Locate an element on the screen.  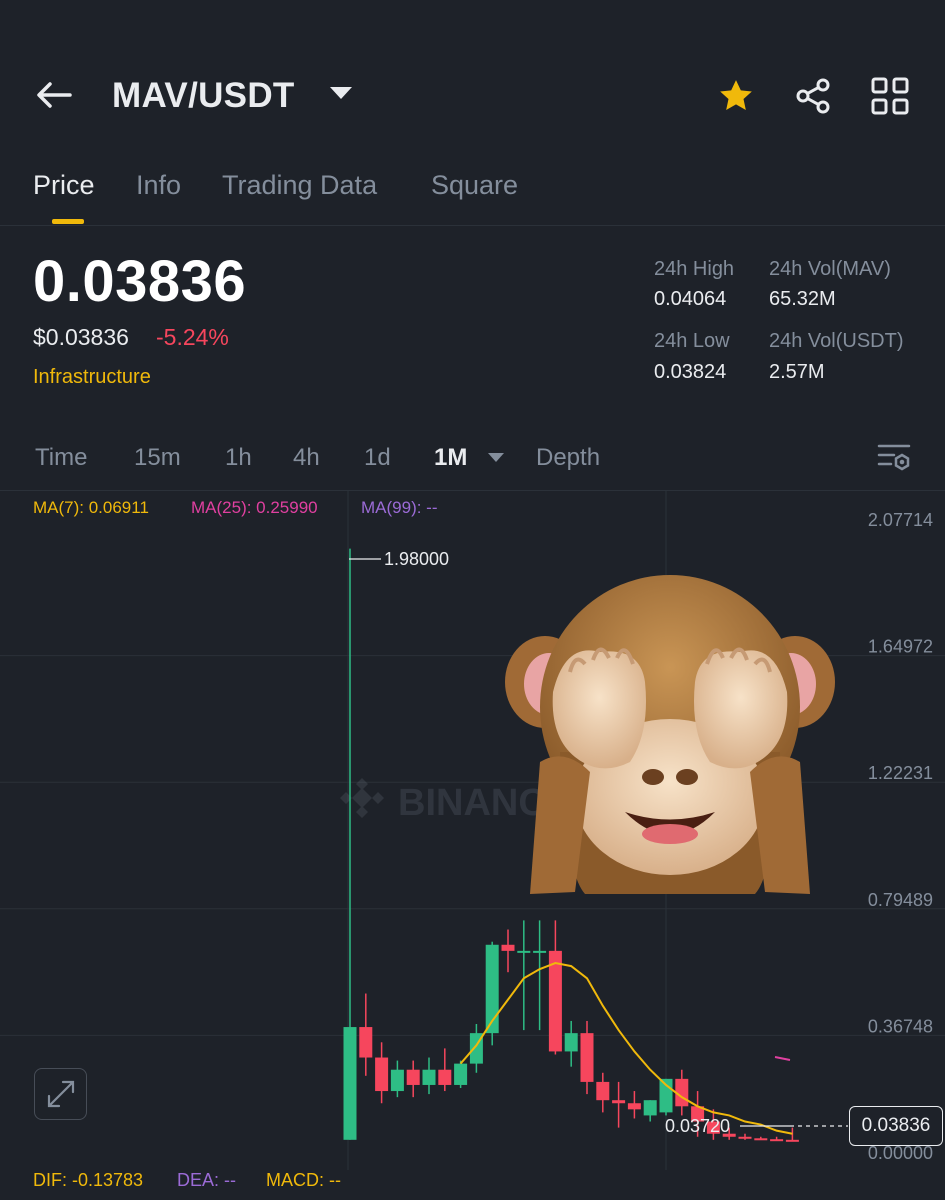
vol-usdt-value: 2.57M is located at coordinates (797, 372).